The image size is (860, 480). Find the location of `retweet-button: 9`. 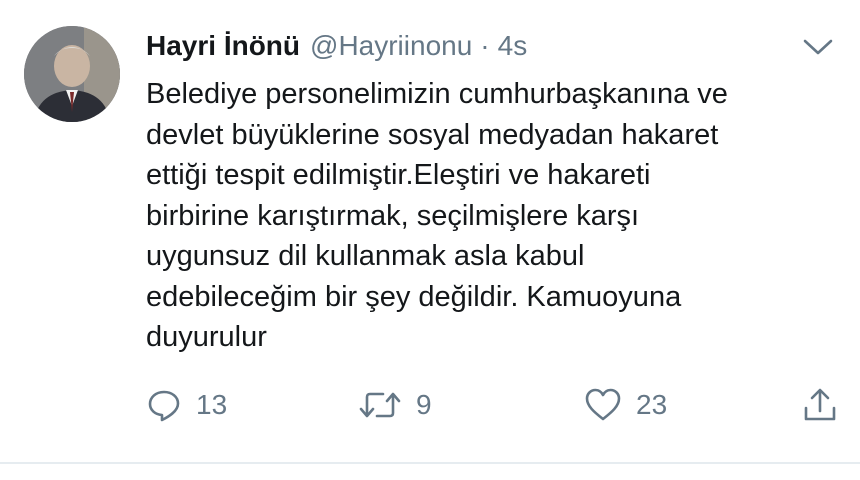

retweet-button: 9 is located at coordinates (395, 405).